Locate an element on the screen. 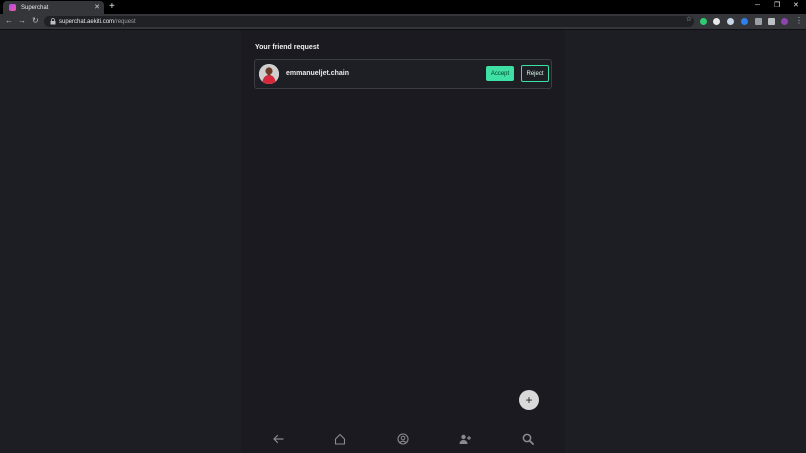  favicon-icon is located at coordinates (12, 7).